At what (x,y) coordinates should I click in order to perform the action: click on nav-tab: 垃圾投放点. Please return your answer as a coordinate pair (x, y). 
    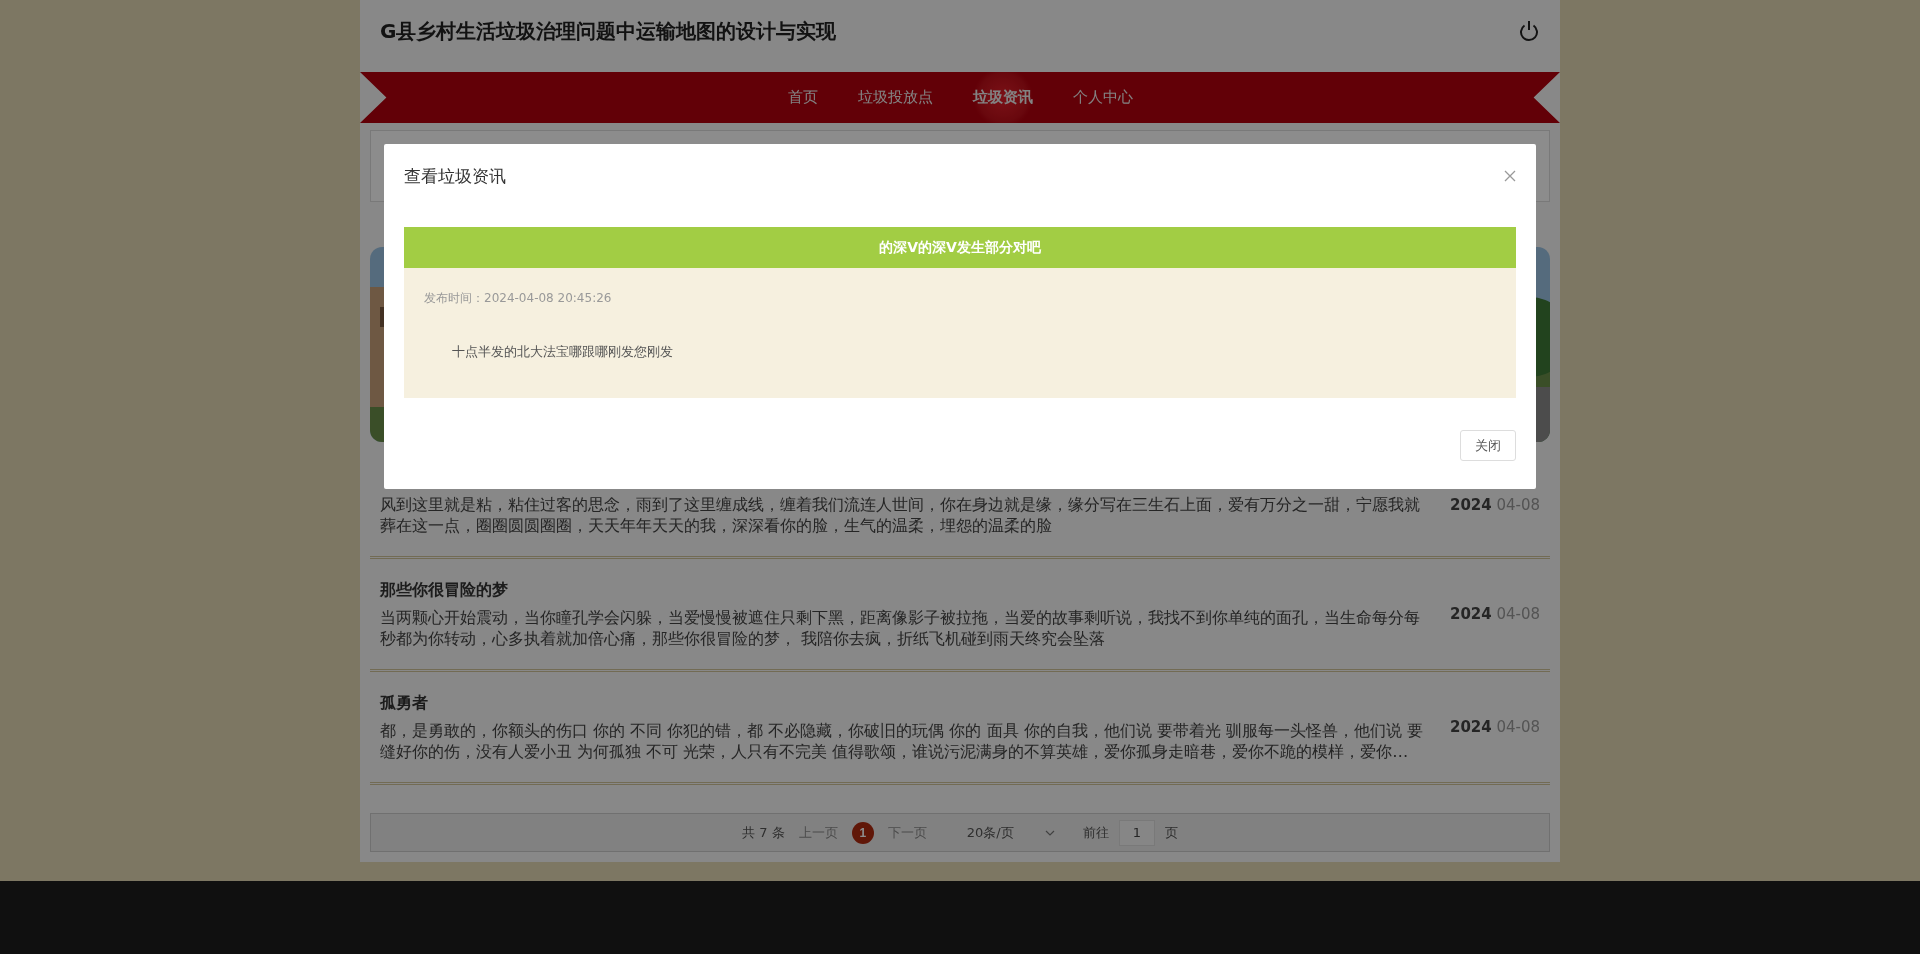
    Looking at the image, I should click on (895, 97).